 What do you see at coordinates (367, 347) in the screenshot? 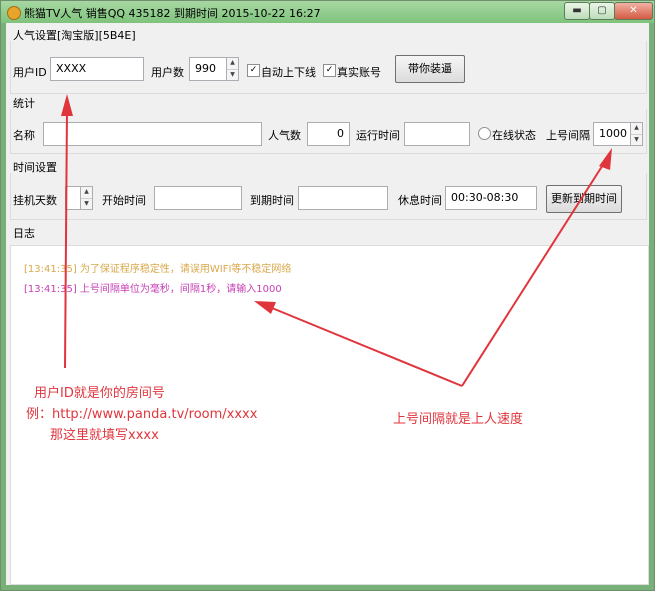
I see `arrow-to-log` at bounding box center [367, 347].